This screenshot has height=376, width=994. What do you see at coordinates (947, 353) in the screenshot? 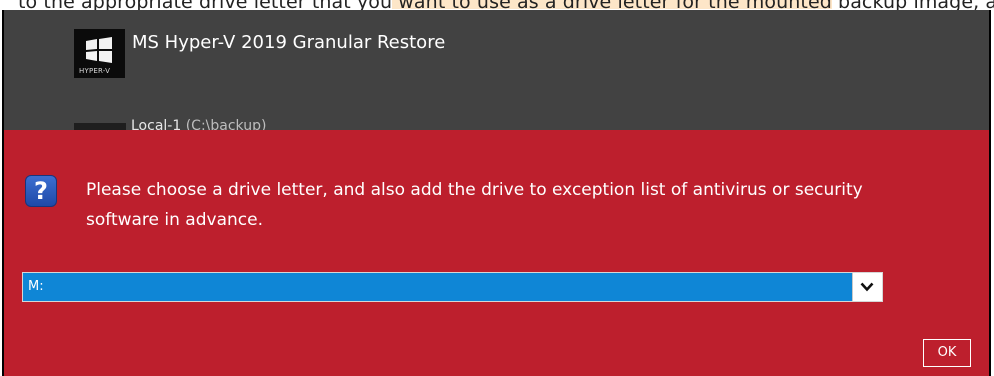
I see `ok-button: OK` at bounding box center [947, 353].